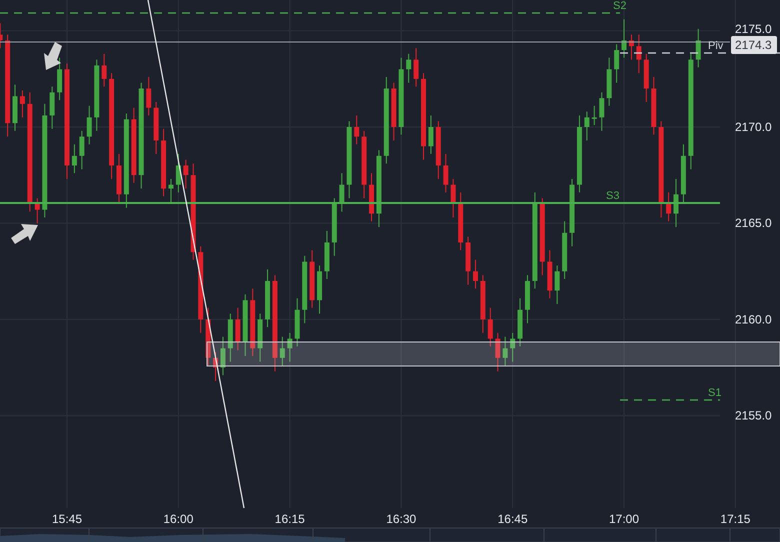  I want to click on time-label: 17:15, so click(735, 519).